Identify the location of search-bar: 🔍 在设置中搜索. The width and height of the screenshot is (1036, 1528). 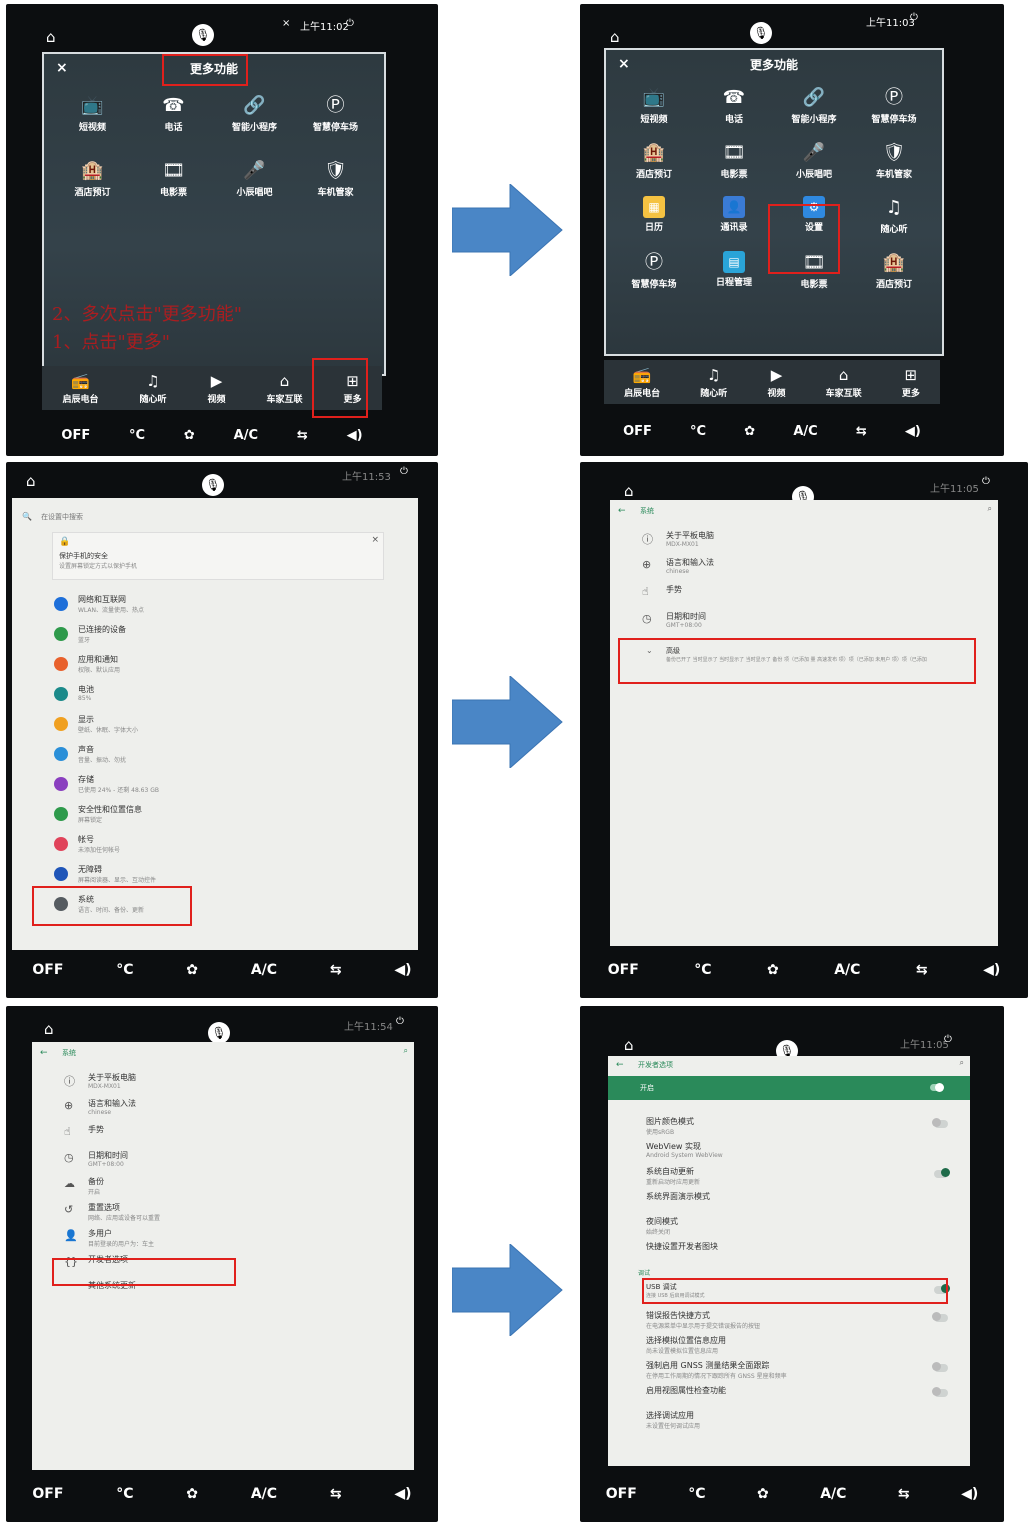
(215, 513).